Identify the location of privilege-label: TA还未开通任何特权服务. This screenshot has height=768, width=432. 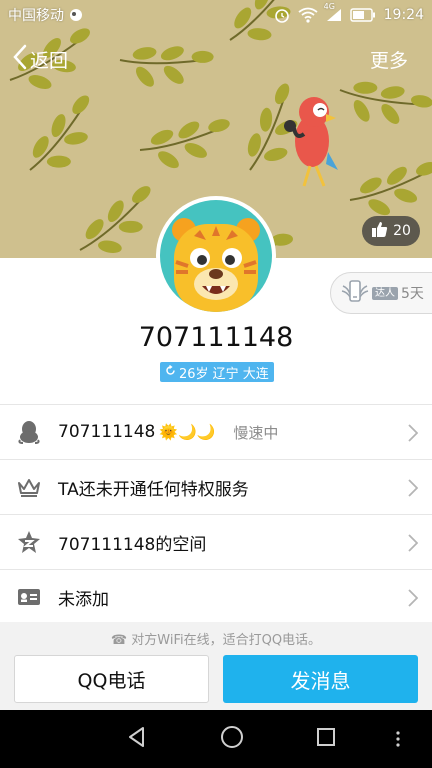
(153, 489).